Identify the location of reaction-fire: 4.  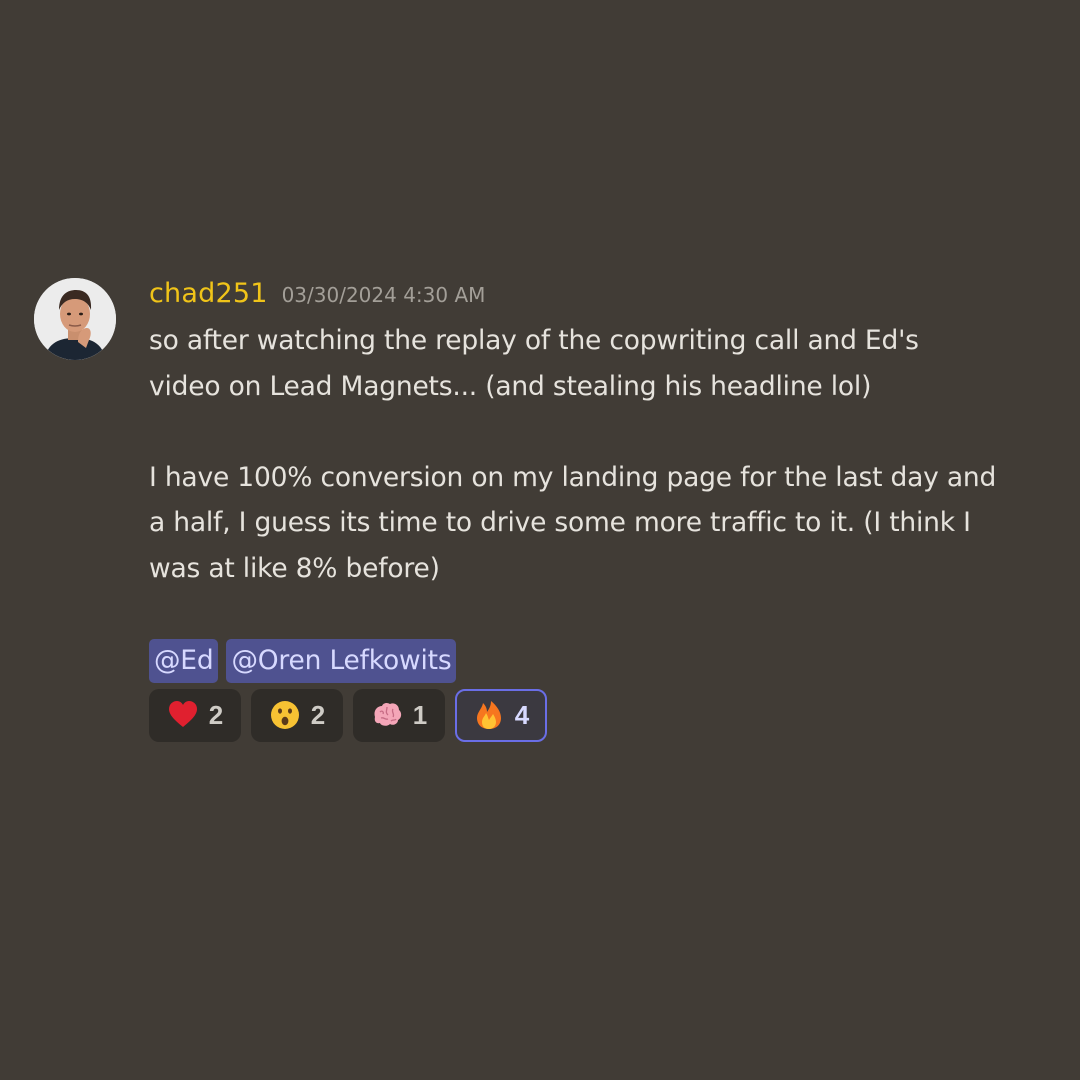
(501, 715).